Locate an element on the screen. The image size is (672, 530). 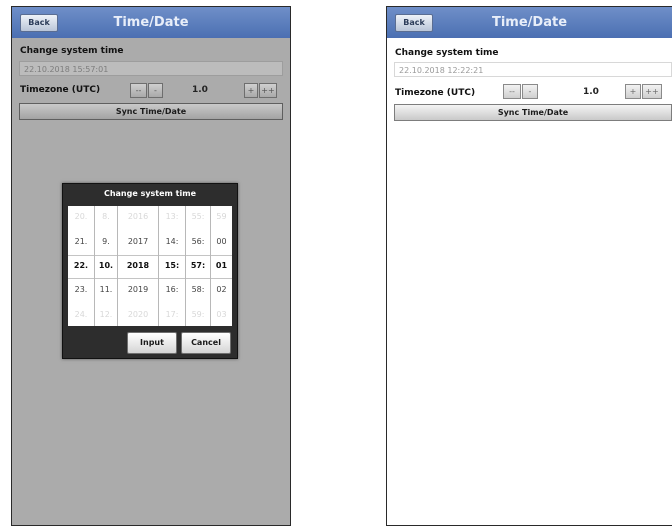
cancel-button: Cancel is located at coordinates (206, 343).